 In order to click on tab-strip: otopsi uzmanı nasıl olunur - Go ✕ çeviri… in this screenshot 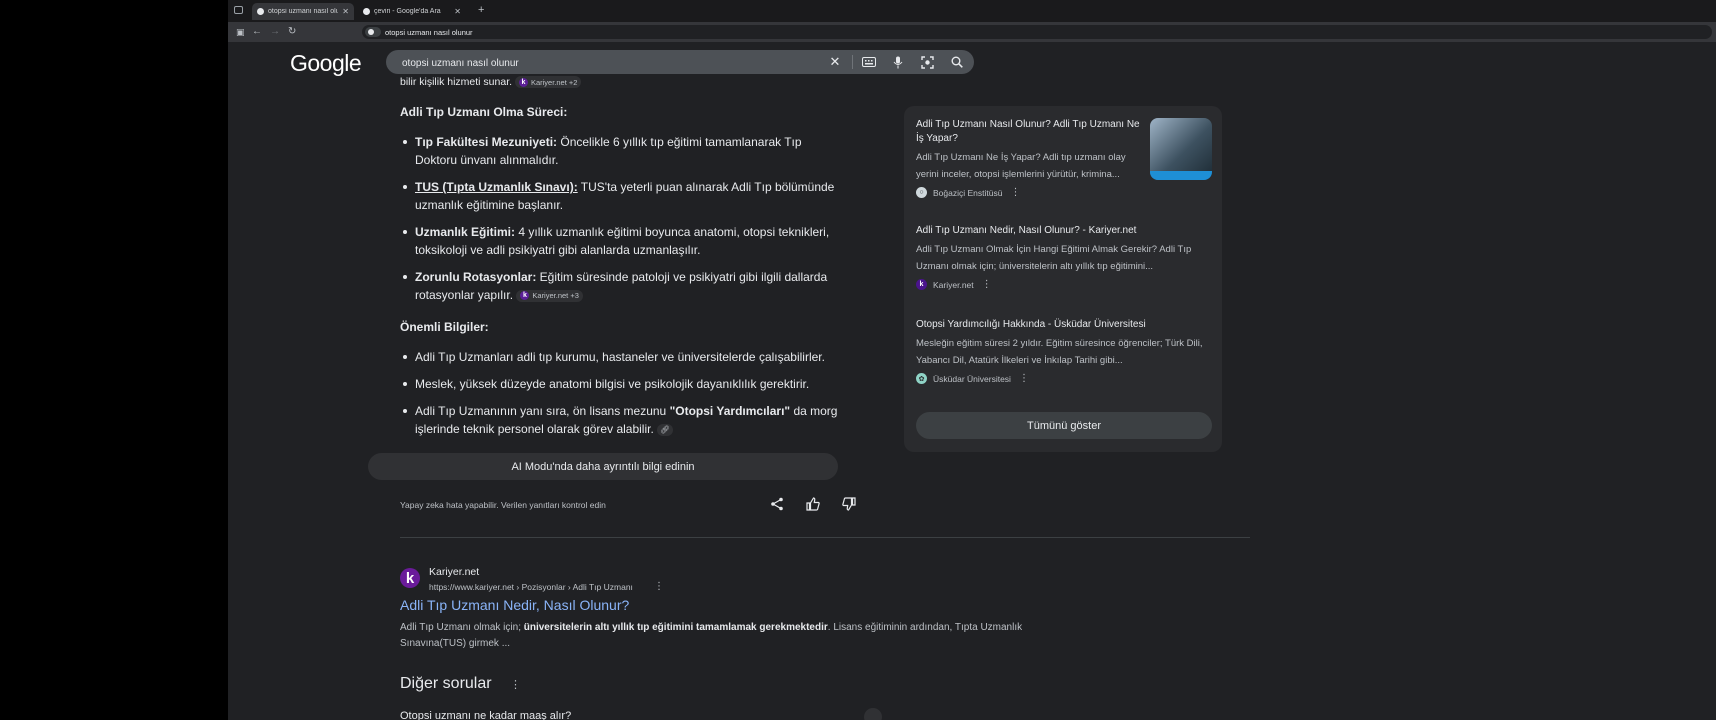, I will do `click(972, 11)`.